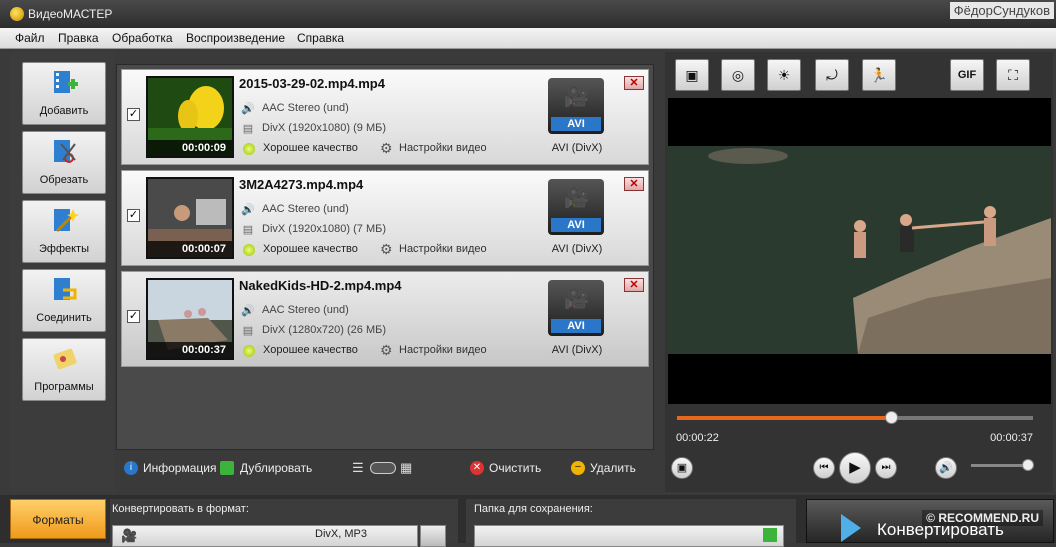 Image resolution: width=1056 pixels, height=547 pixels. I want to click on join-label: Соединить, so click(64, 318).